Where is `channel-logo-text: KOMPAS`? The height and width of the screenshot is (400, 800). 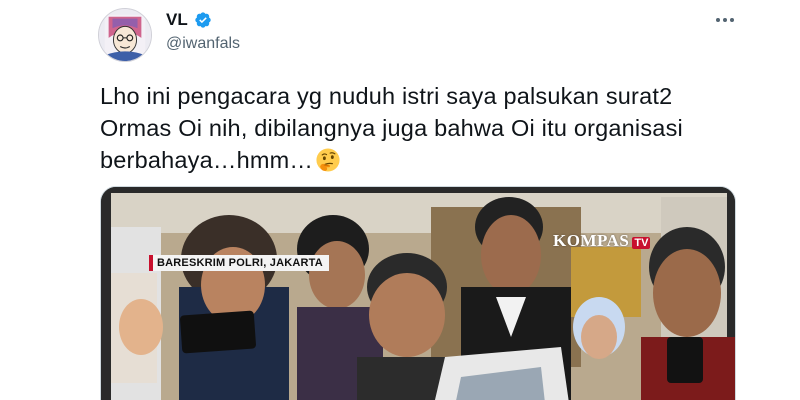 channel-logo-text: KOMPAS is located at coordinates (591, 240).